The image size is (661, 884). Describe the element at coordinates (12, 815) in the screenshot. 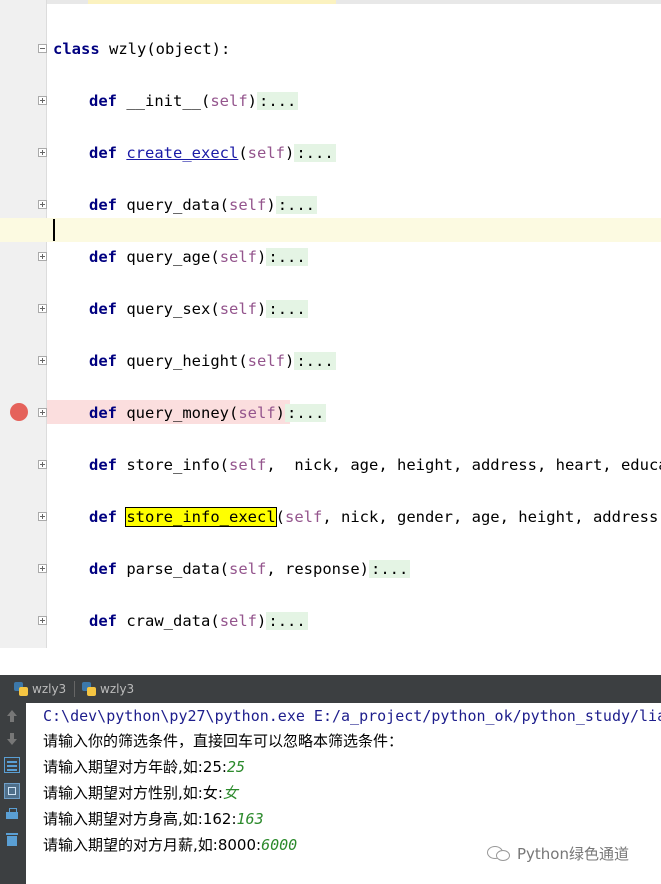

I see `print-icon` at that location.